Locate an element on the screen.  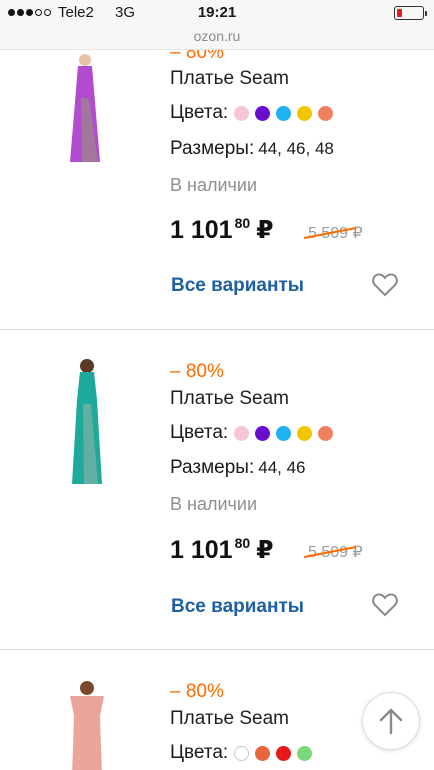
sizes-row: Размеры: 44, 46, 48 is located at coordinates (252, 149).